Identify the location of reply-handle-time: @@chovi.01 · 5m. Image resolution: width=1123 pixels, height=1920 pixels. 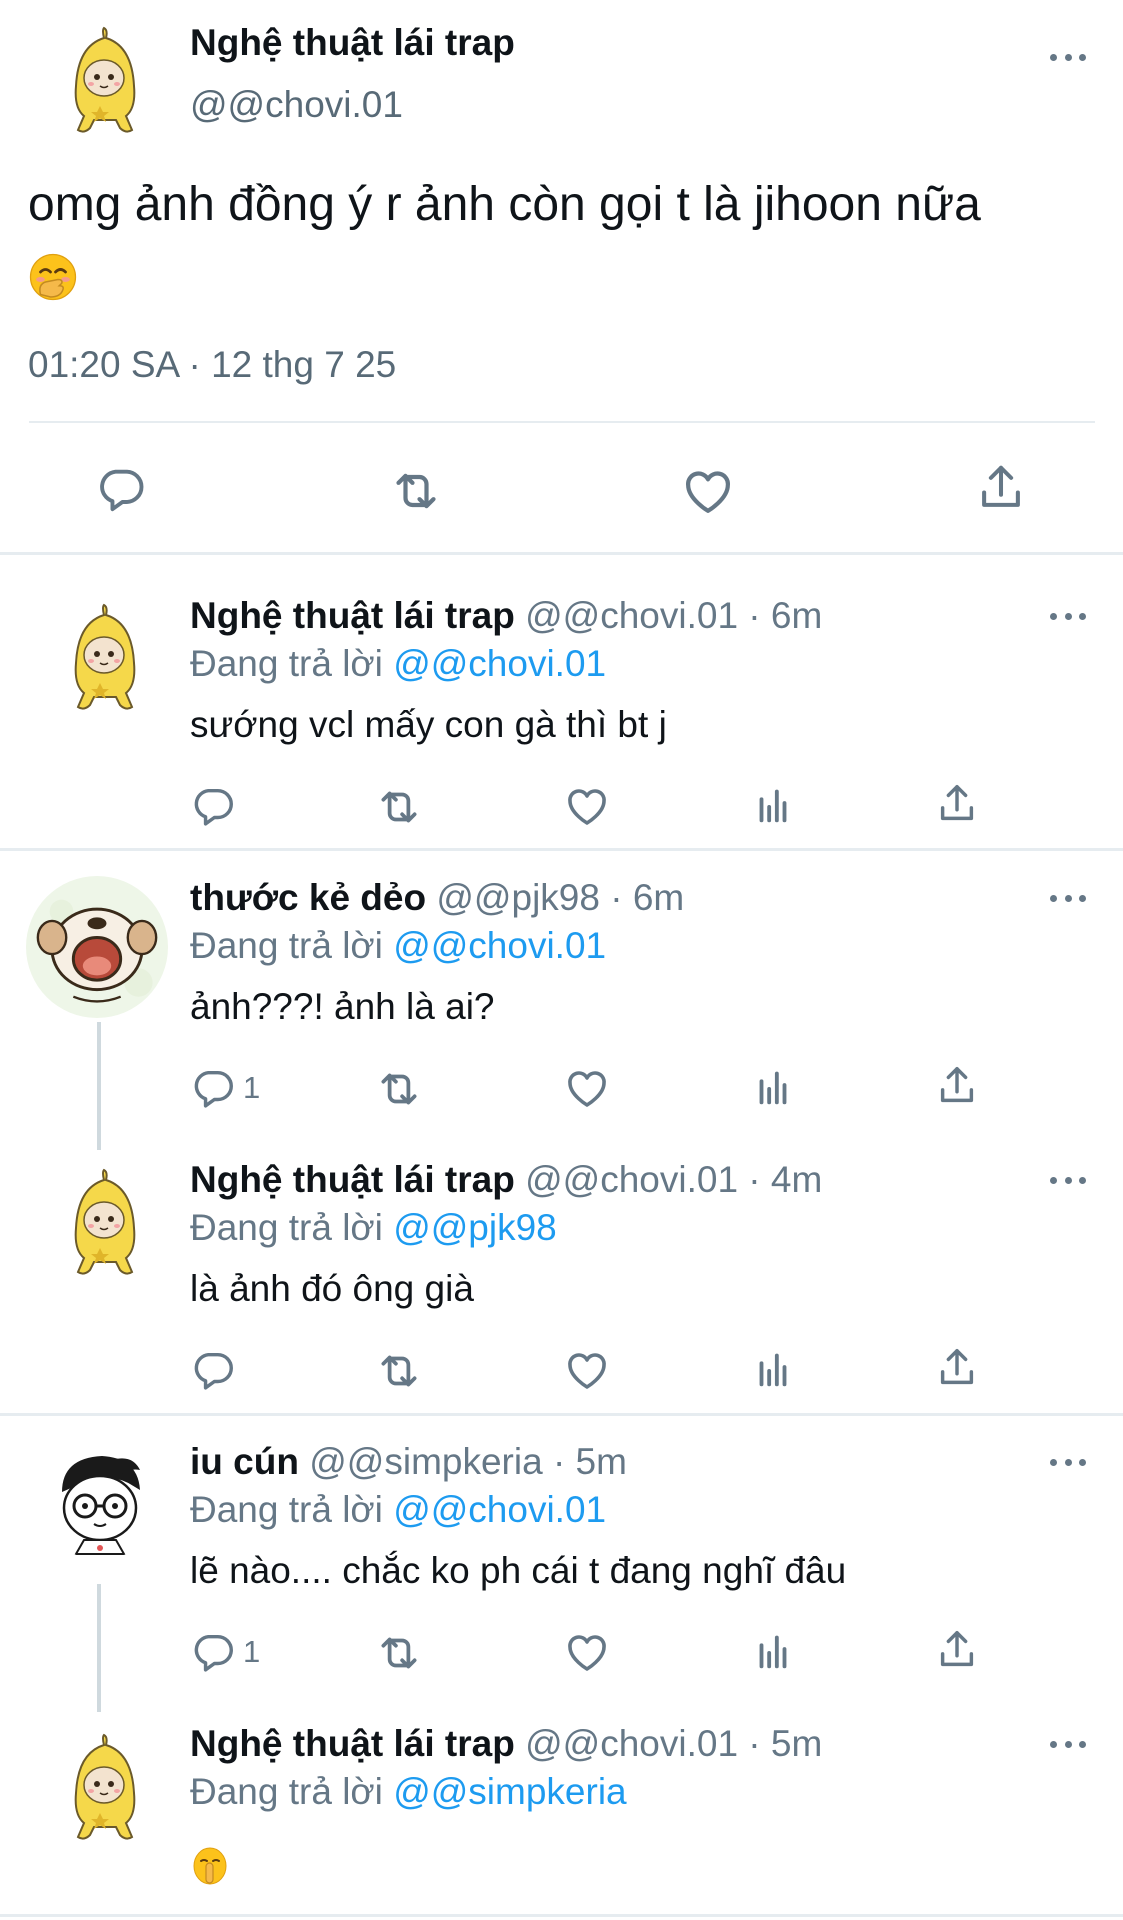
(674, 1743).